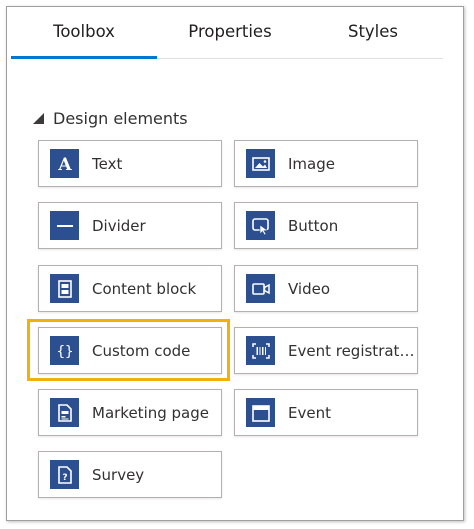  I want to click on element-content-block: Content block, so click(130, 288).